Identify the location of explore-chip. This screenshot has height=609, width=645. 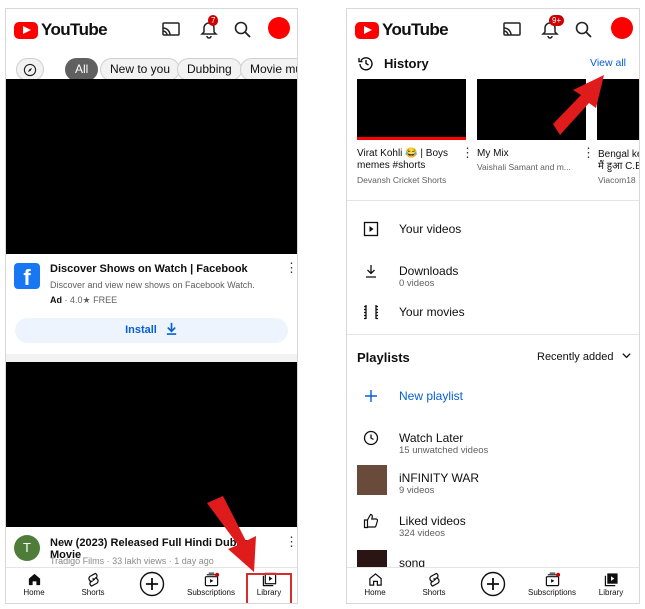
(30, 69).